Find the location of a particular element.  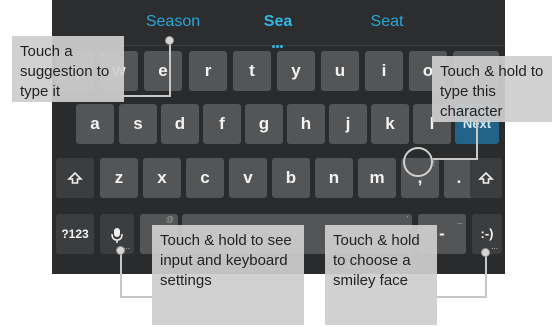

dash-hint: _ is located at coordinates (459, 219).